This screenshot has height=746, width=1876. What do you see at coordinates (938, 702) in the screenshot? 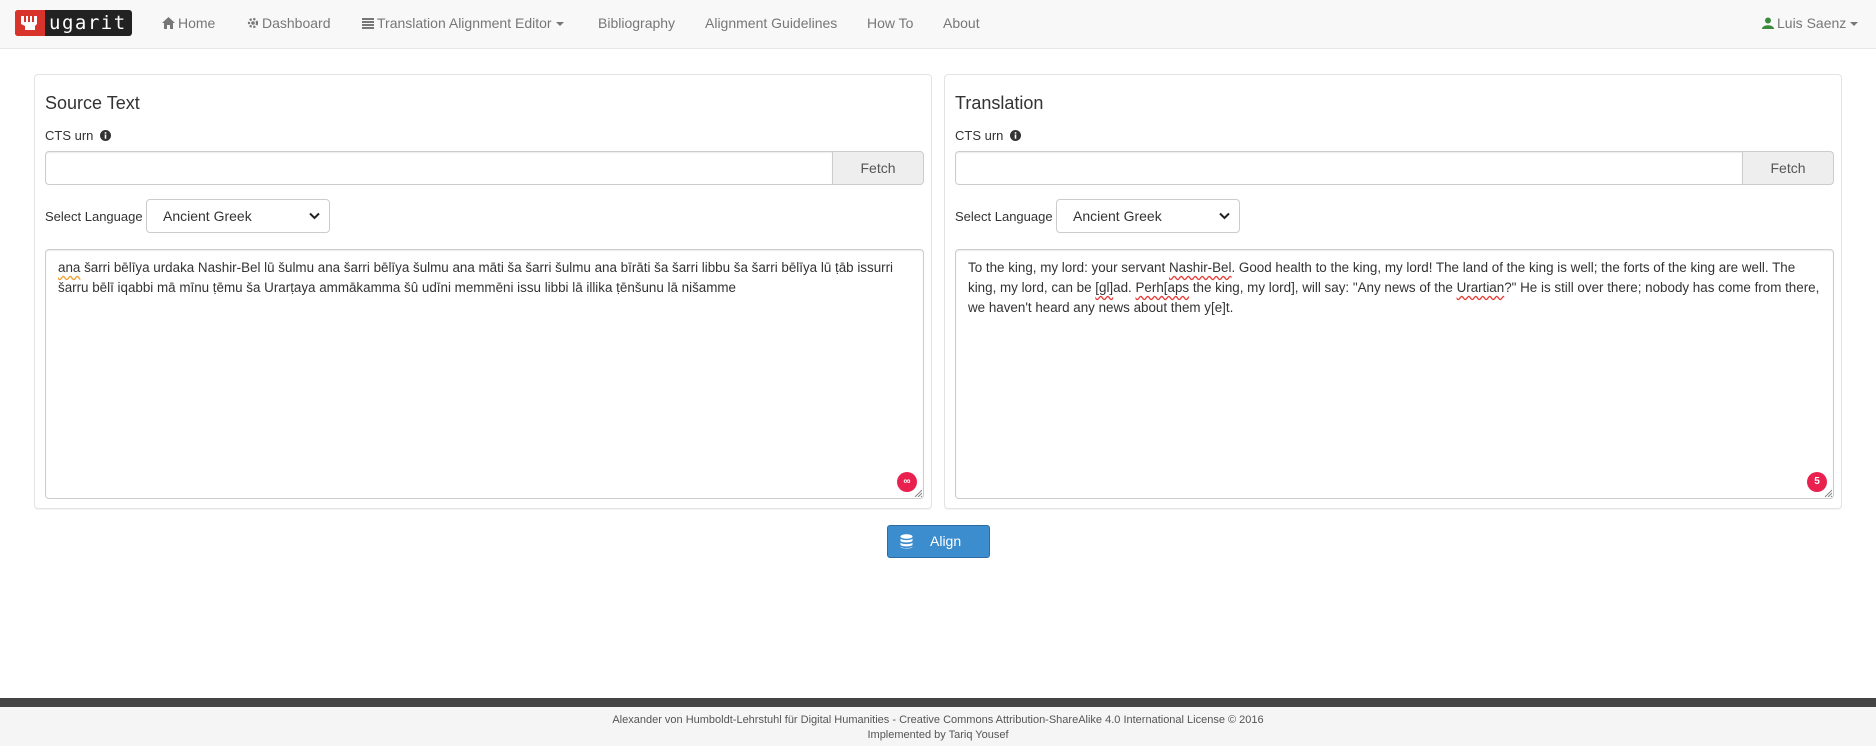
I see `footer-divider` at bounding box center [938, 702].